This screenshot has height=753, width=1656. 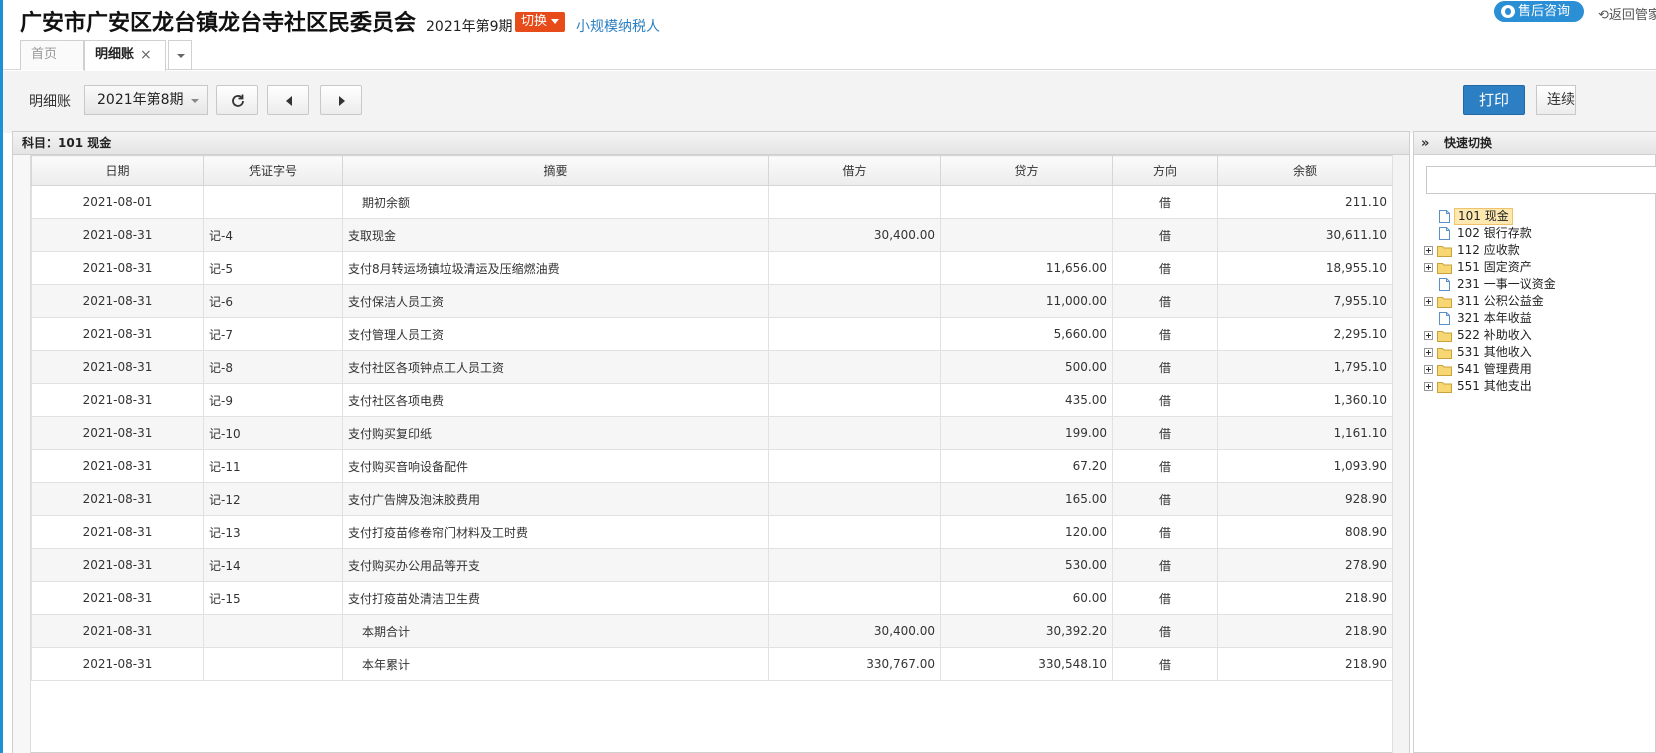 What do you see at coordinates (273, 235) in the screenshot?
I see `cell-voucher: 记-4` at bounding box center [273, 235].